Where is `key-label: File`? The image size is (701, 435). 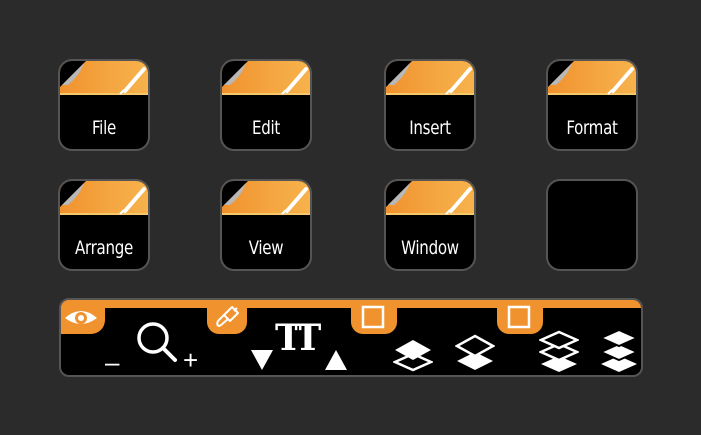
key-label: File is located at coordinates (104, 128).